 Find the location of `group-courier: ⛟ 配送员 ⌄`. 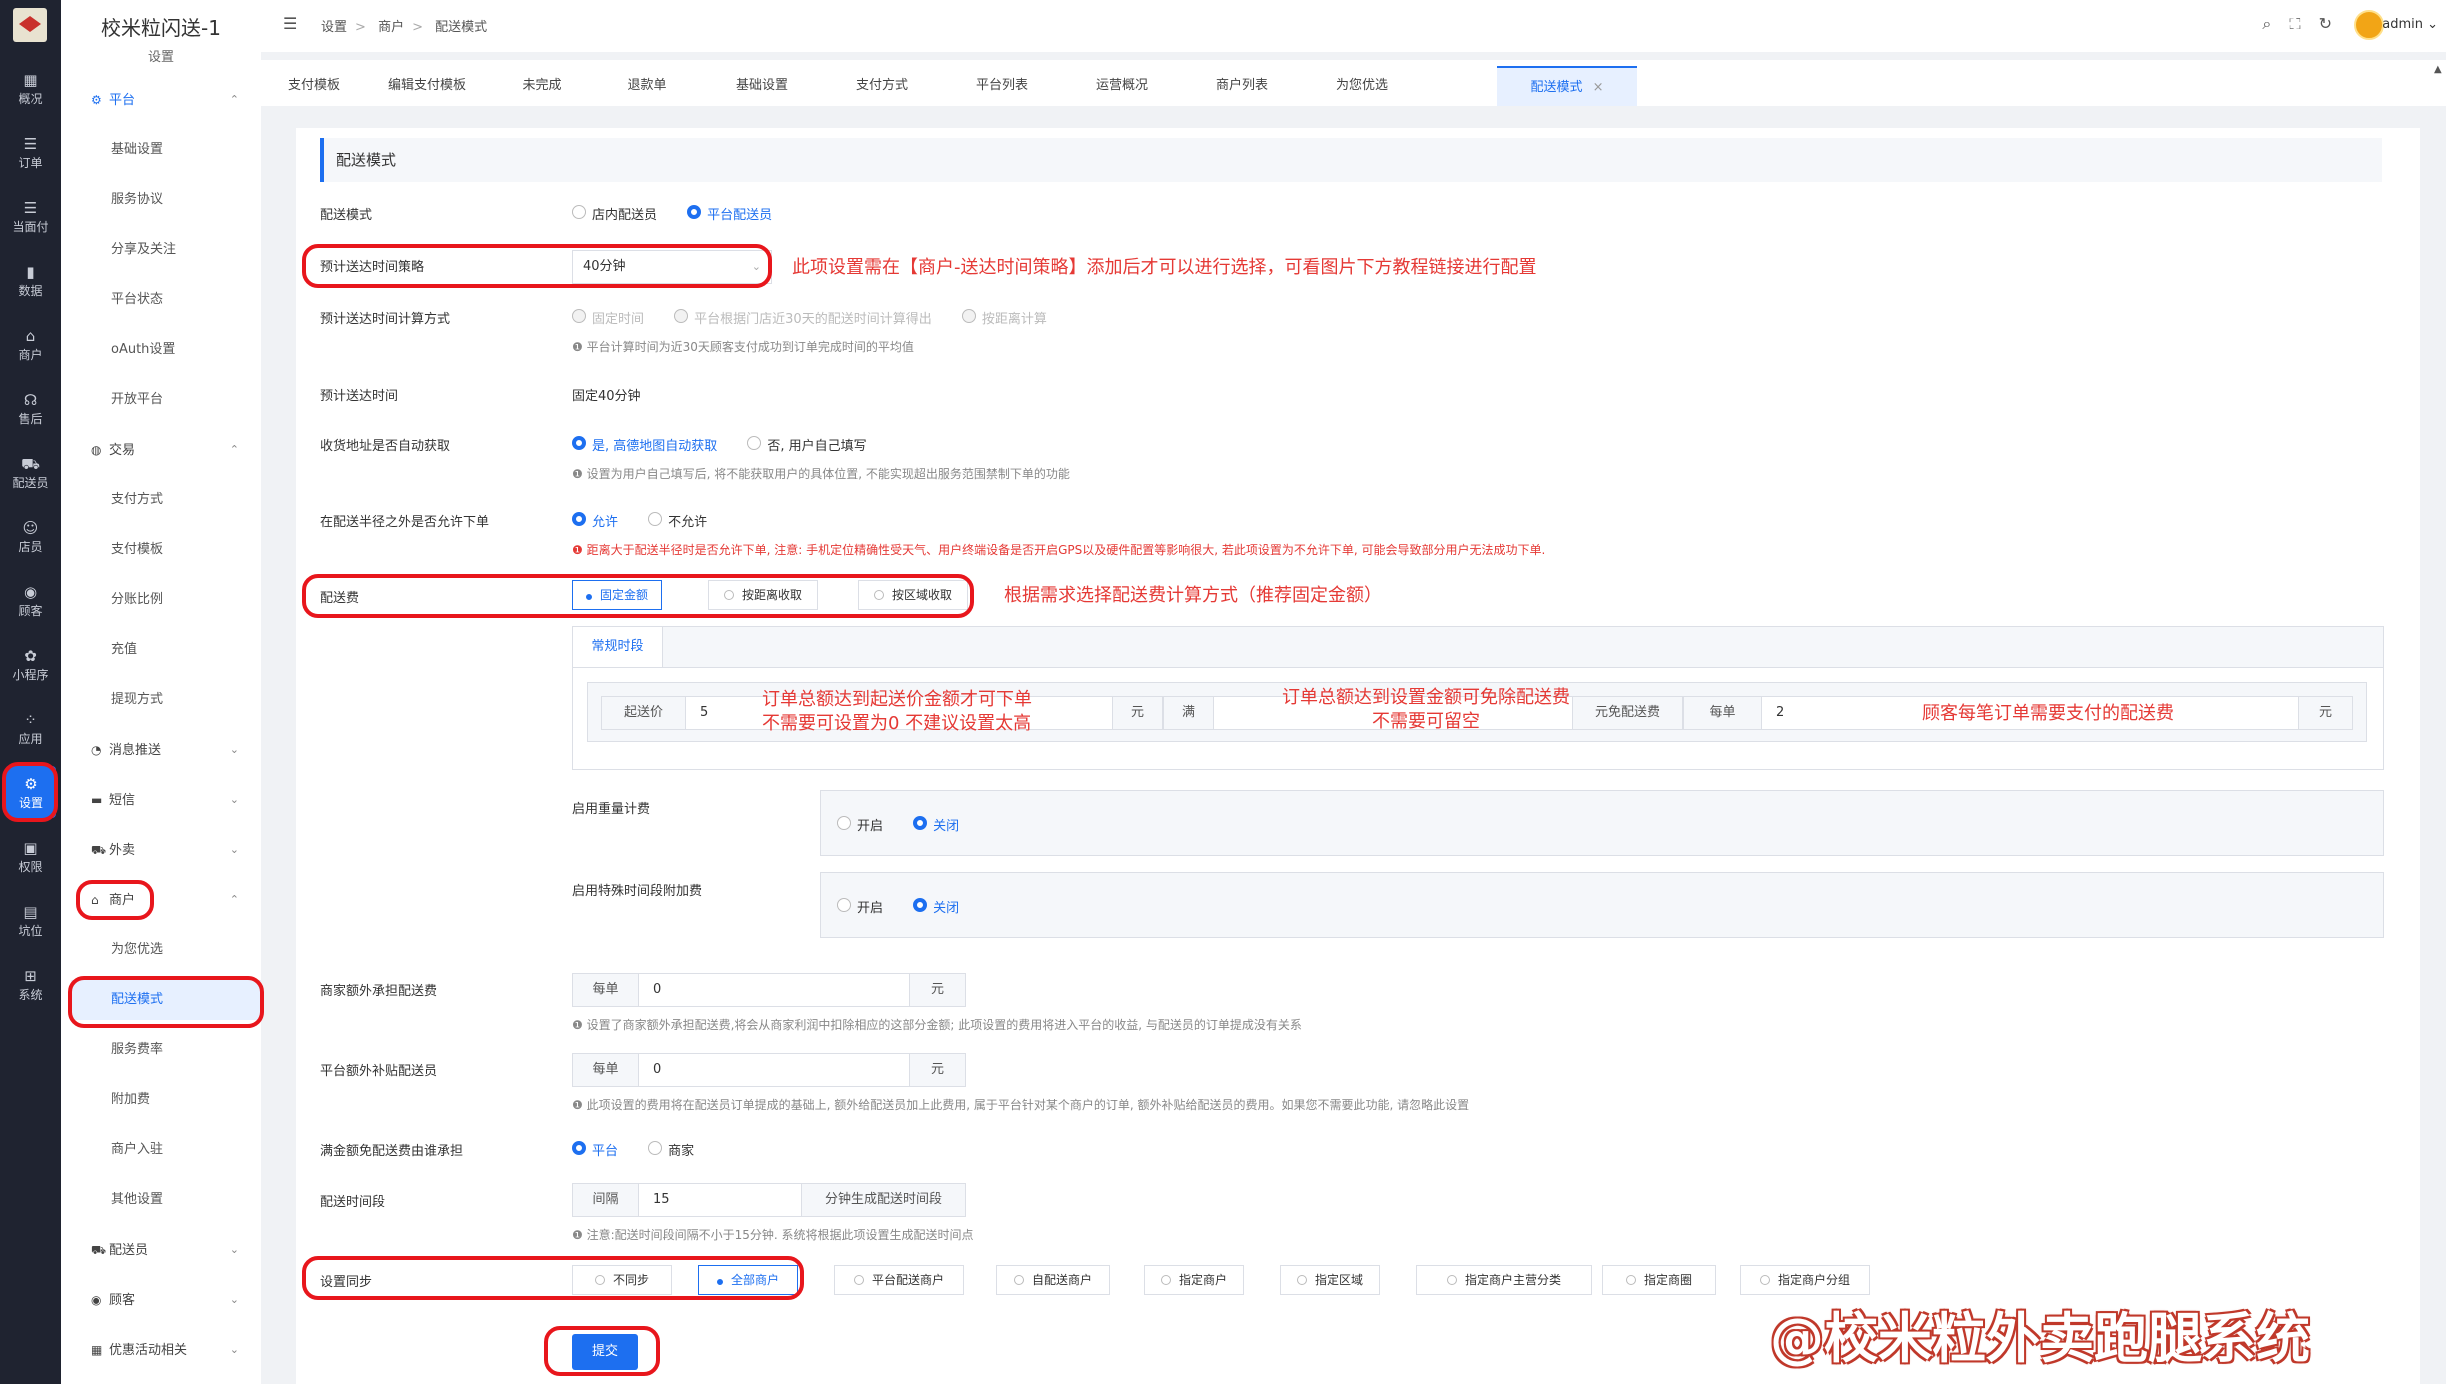

group-courier: ⛟ 配送员 ⌄ is located at coordinates (176, 1250).